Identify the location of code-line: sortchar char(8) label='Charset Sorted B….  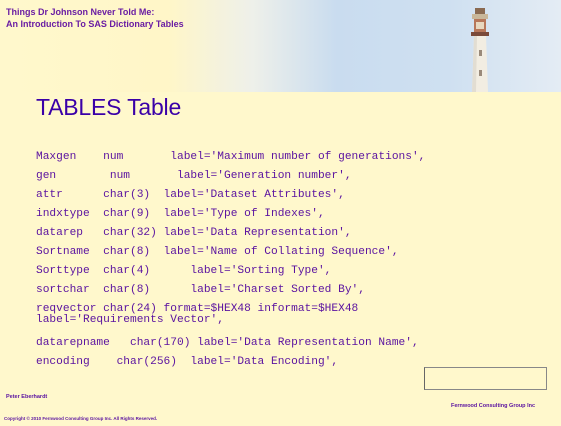
(200, 290).